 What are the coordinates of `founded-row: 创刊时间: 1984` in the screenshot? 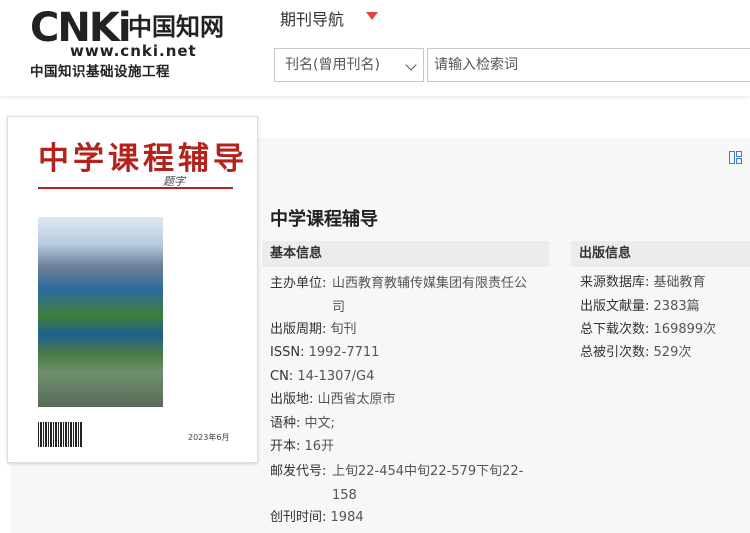 It's located at (317, 518).